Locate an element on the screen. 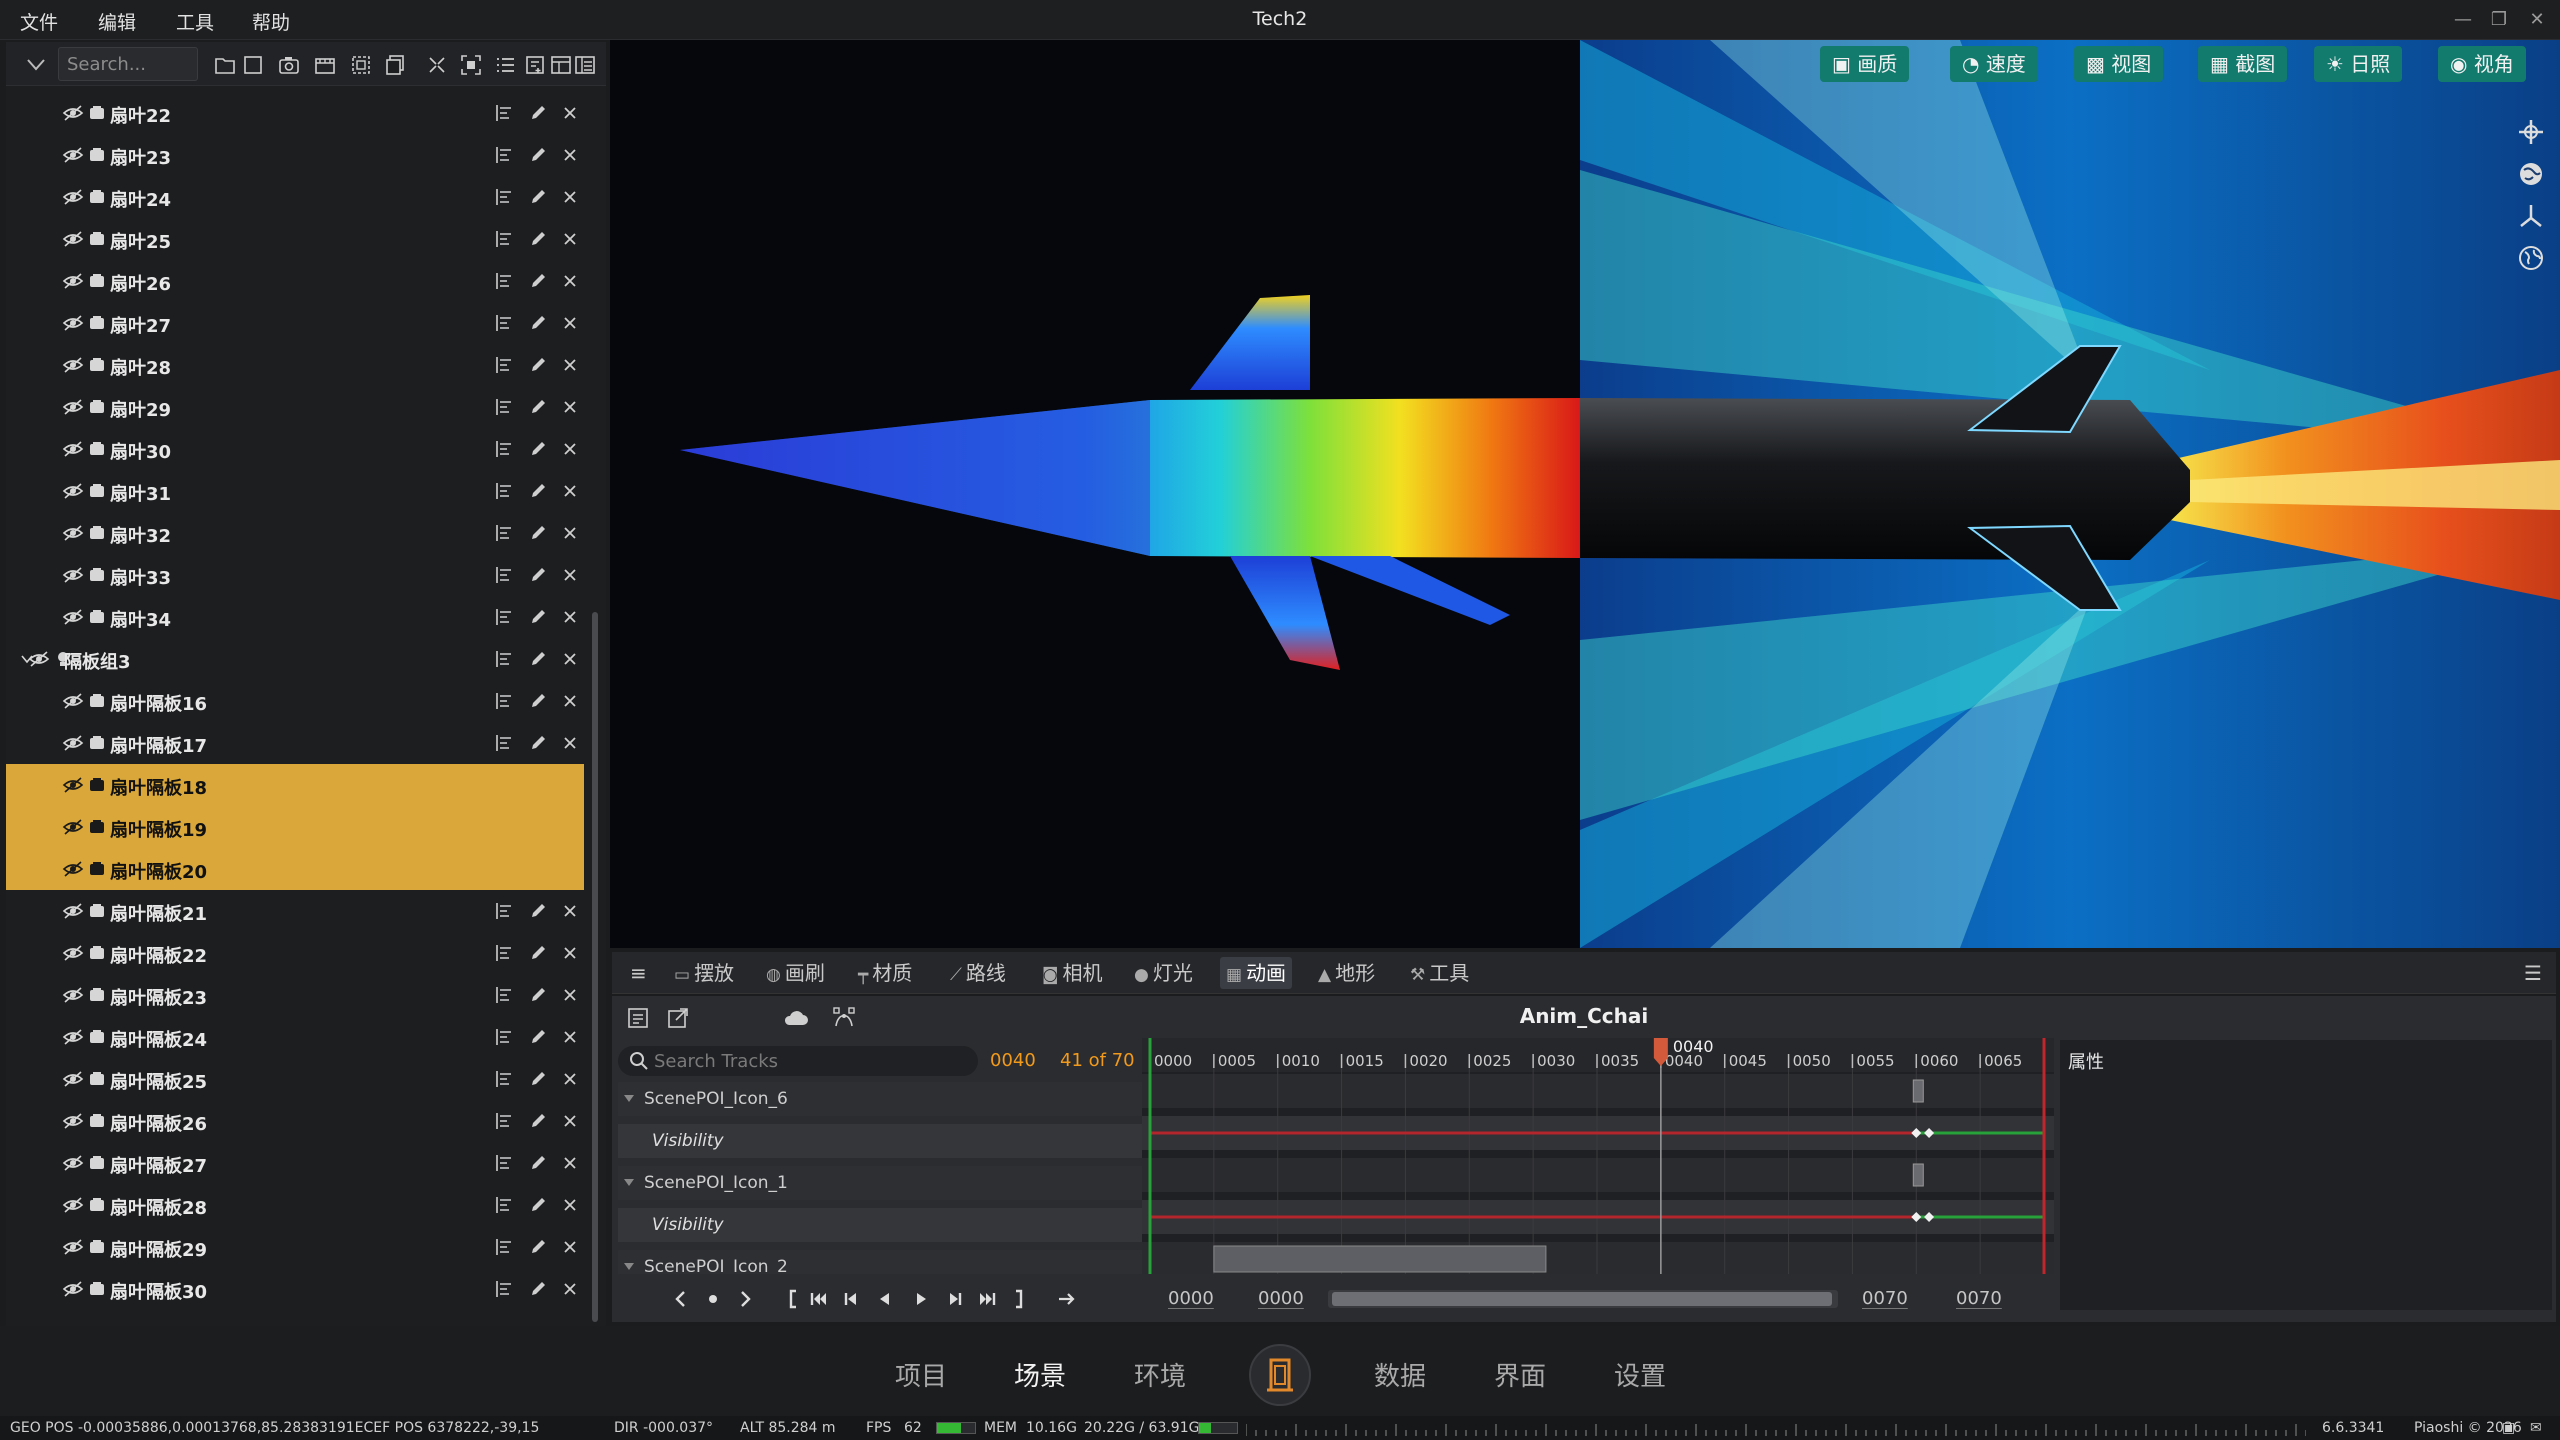 Image resolution: width=2560 pixels, height=1440 pixels. tree-row: 扇叶24 is located at coordinates (295, 197).